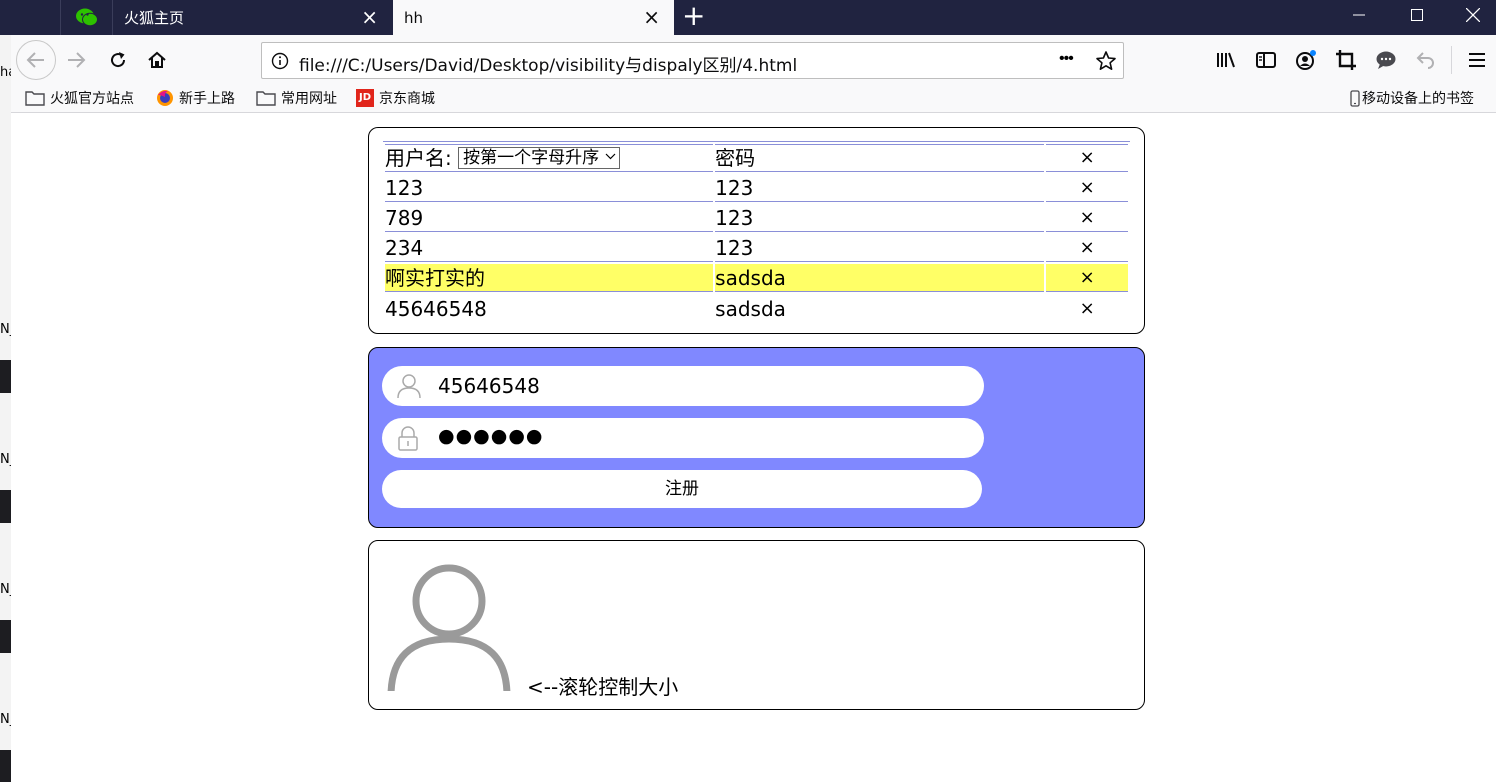 The width and height of the screenshot is (1496, 782). I want to click on desktop-label: ha, so click(5, 72).